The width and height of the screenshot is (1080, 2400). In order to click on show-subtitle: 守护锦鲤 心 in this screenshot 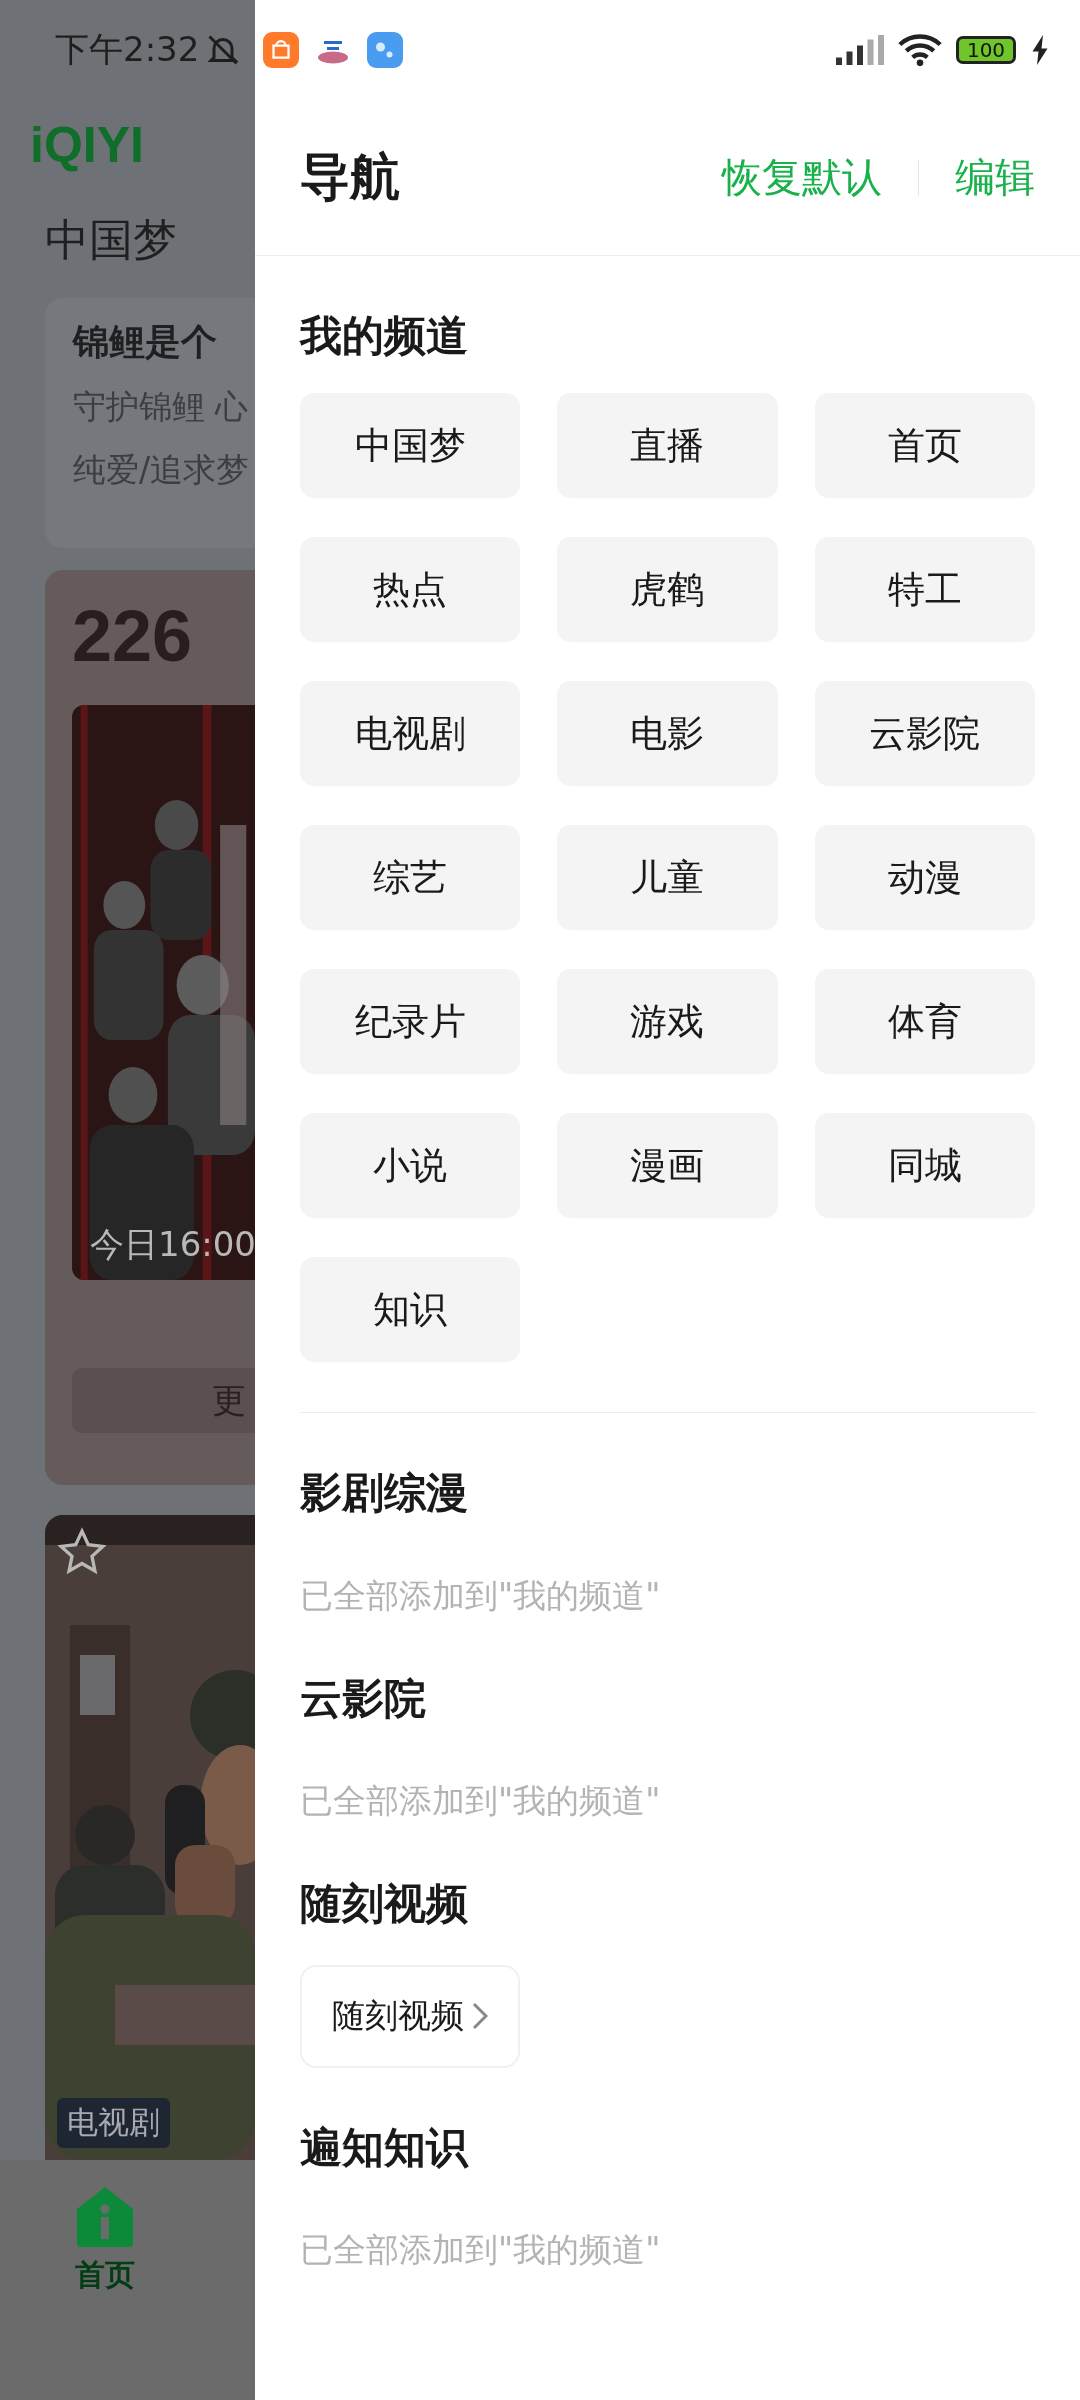, I will do `click(161, 407)`.